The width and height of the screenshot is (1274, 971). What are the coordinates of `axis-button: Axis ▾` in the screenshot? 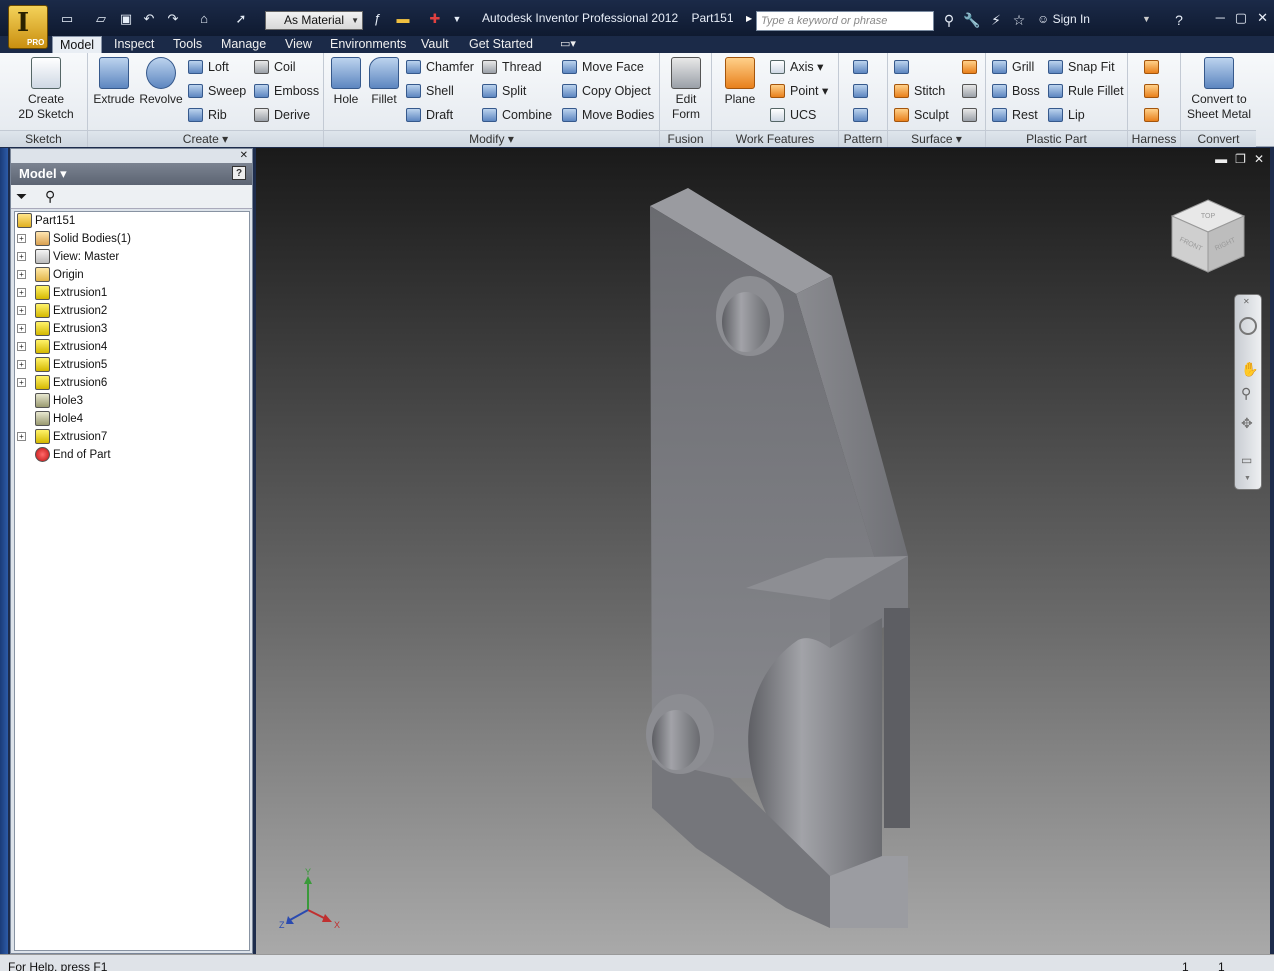 It's located at (796, 67).